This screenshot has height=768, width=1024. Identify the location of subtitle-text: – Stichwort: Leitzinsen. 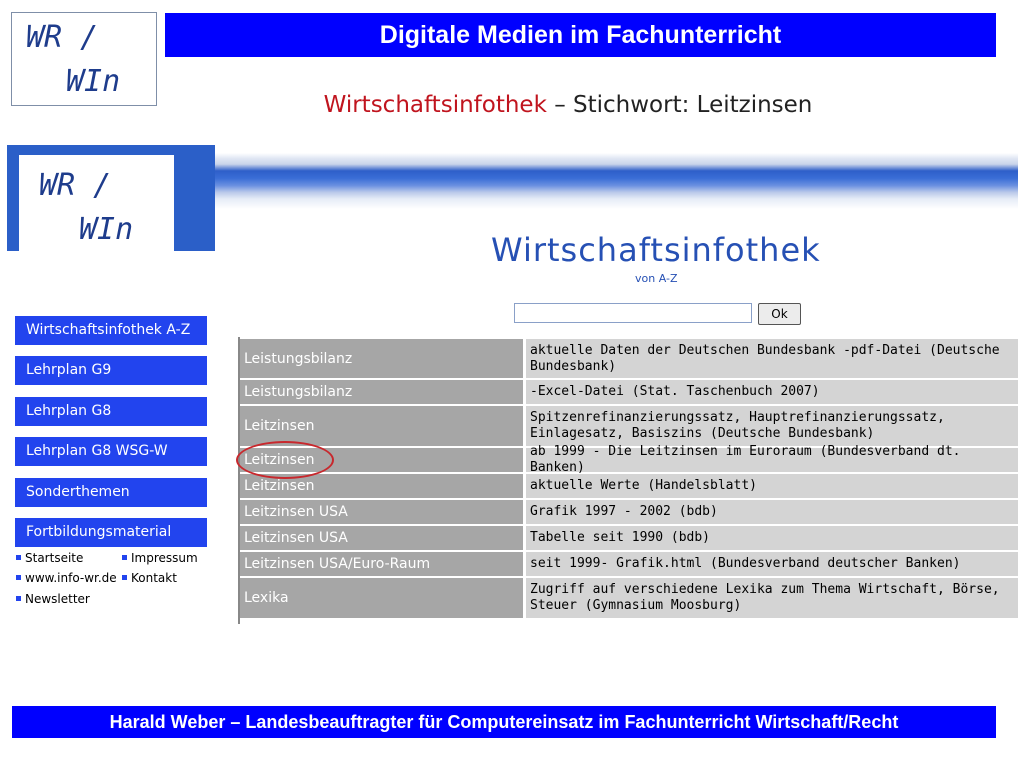
(679, 105).